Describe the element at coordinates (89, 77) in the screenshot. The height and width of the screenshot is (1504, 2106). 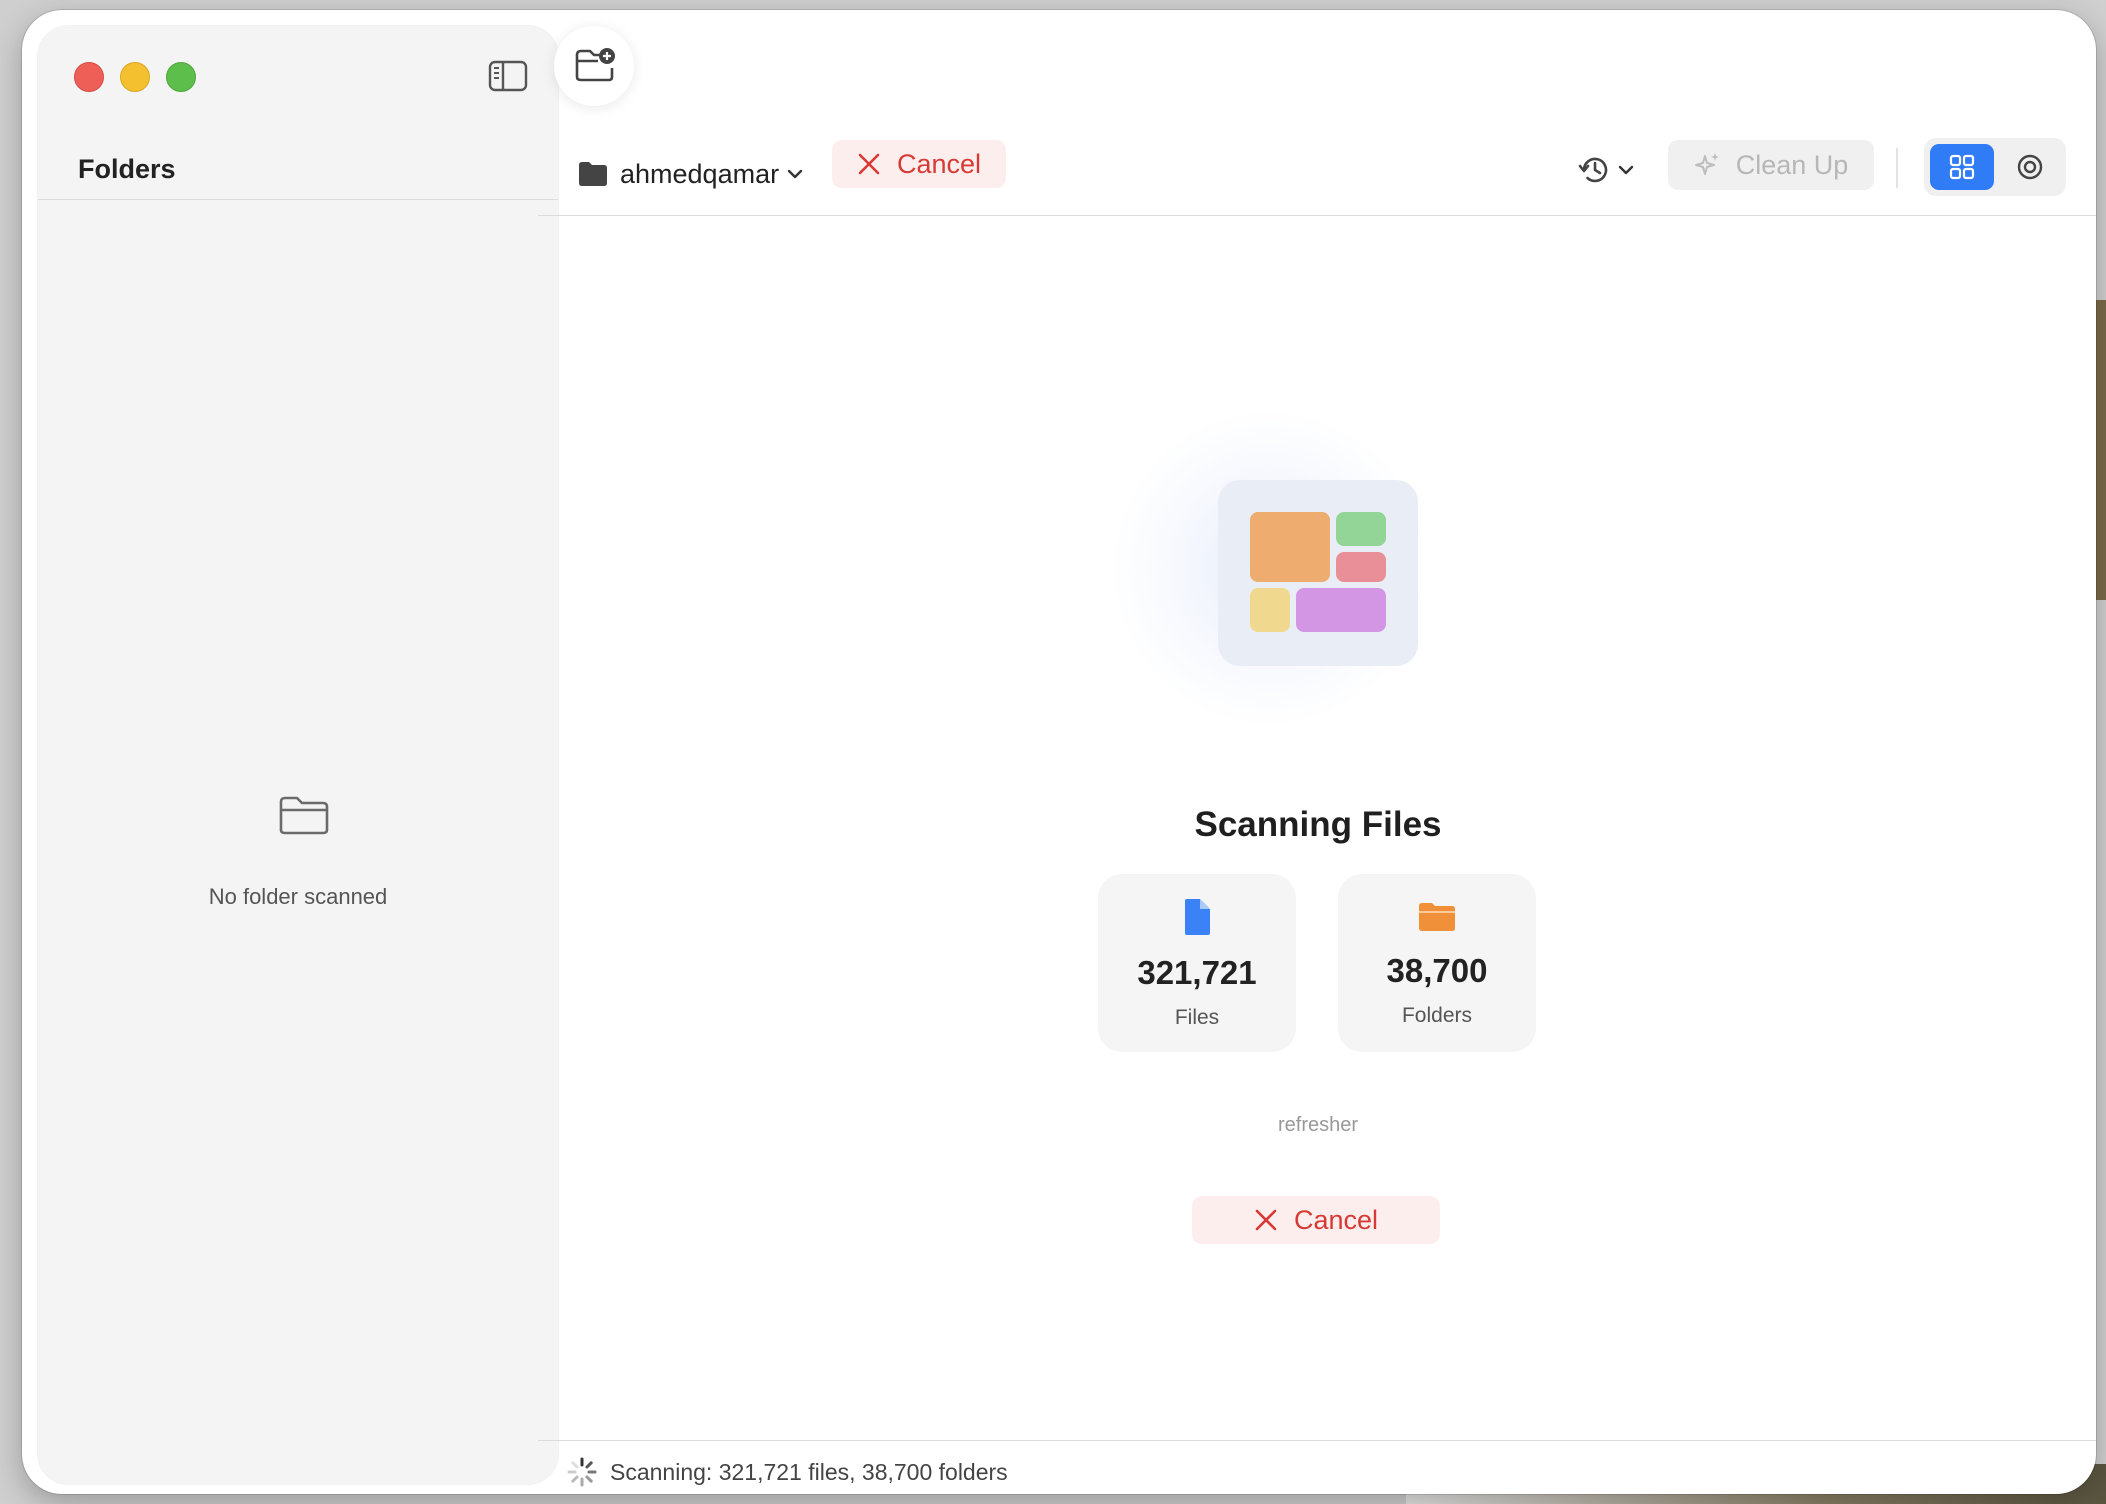
I see `close-window-button` at that location.